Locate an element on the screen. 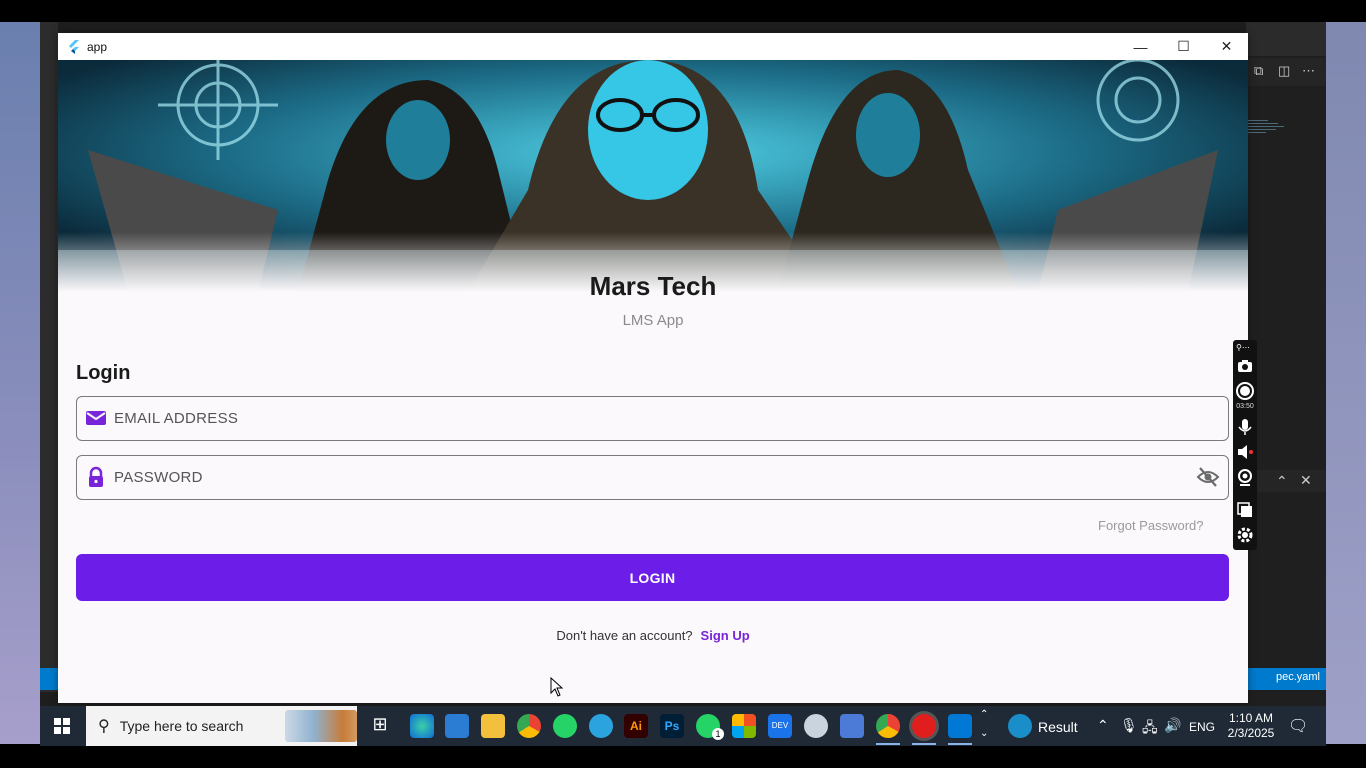 Image resolution: width=1366 pixels, height=768 pixels. eye-off-icon is located at coordinates (1208, 477).